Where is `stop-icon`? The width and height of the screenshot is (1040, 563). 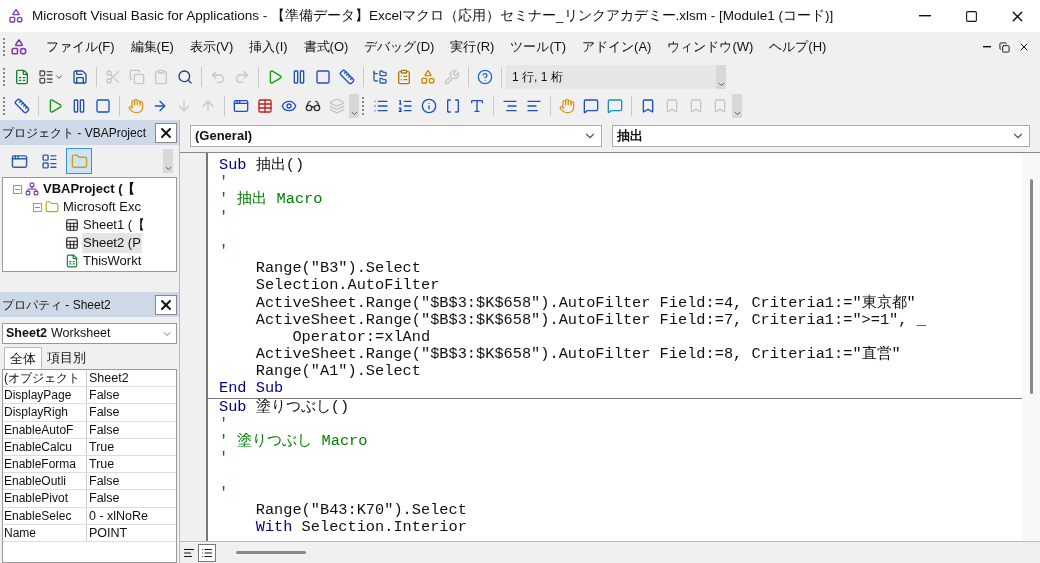
stop-icon is located at coordinates (103, 106).